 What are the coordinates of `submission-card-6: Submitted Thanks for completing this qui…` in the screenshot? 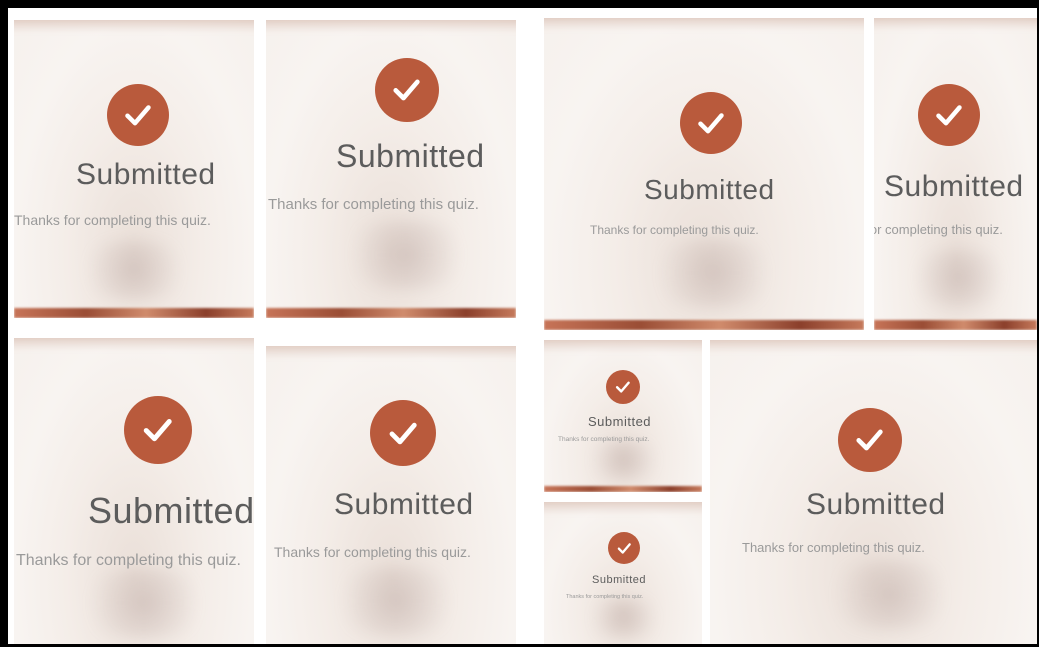 It's located at (391, 495).